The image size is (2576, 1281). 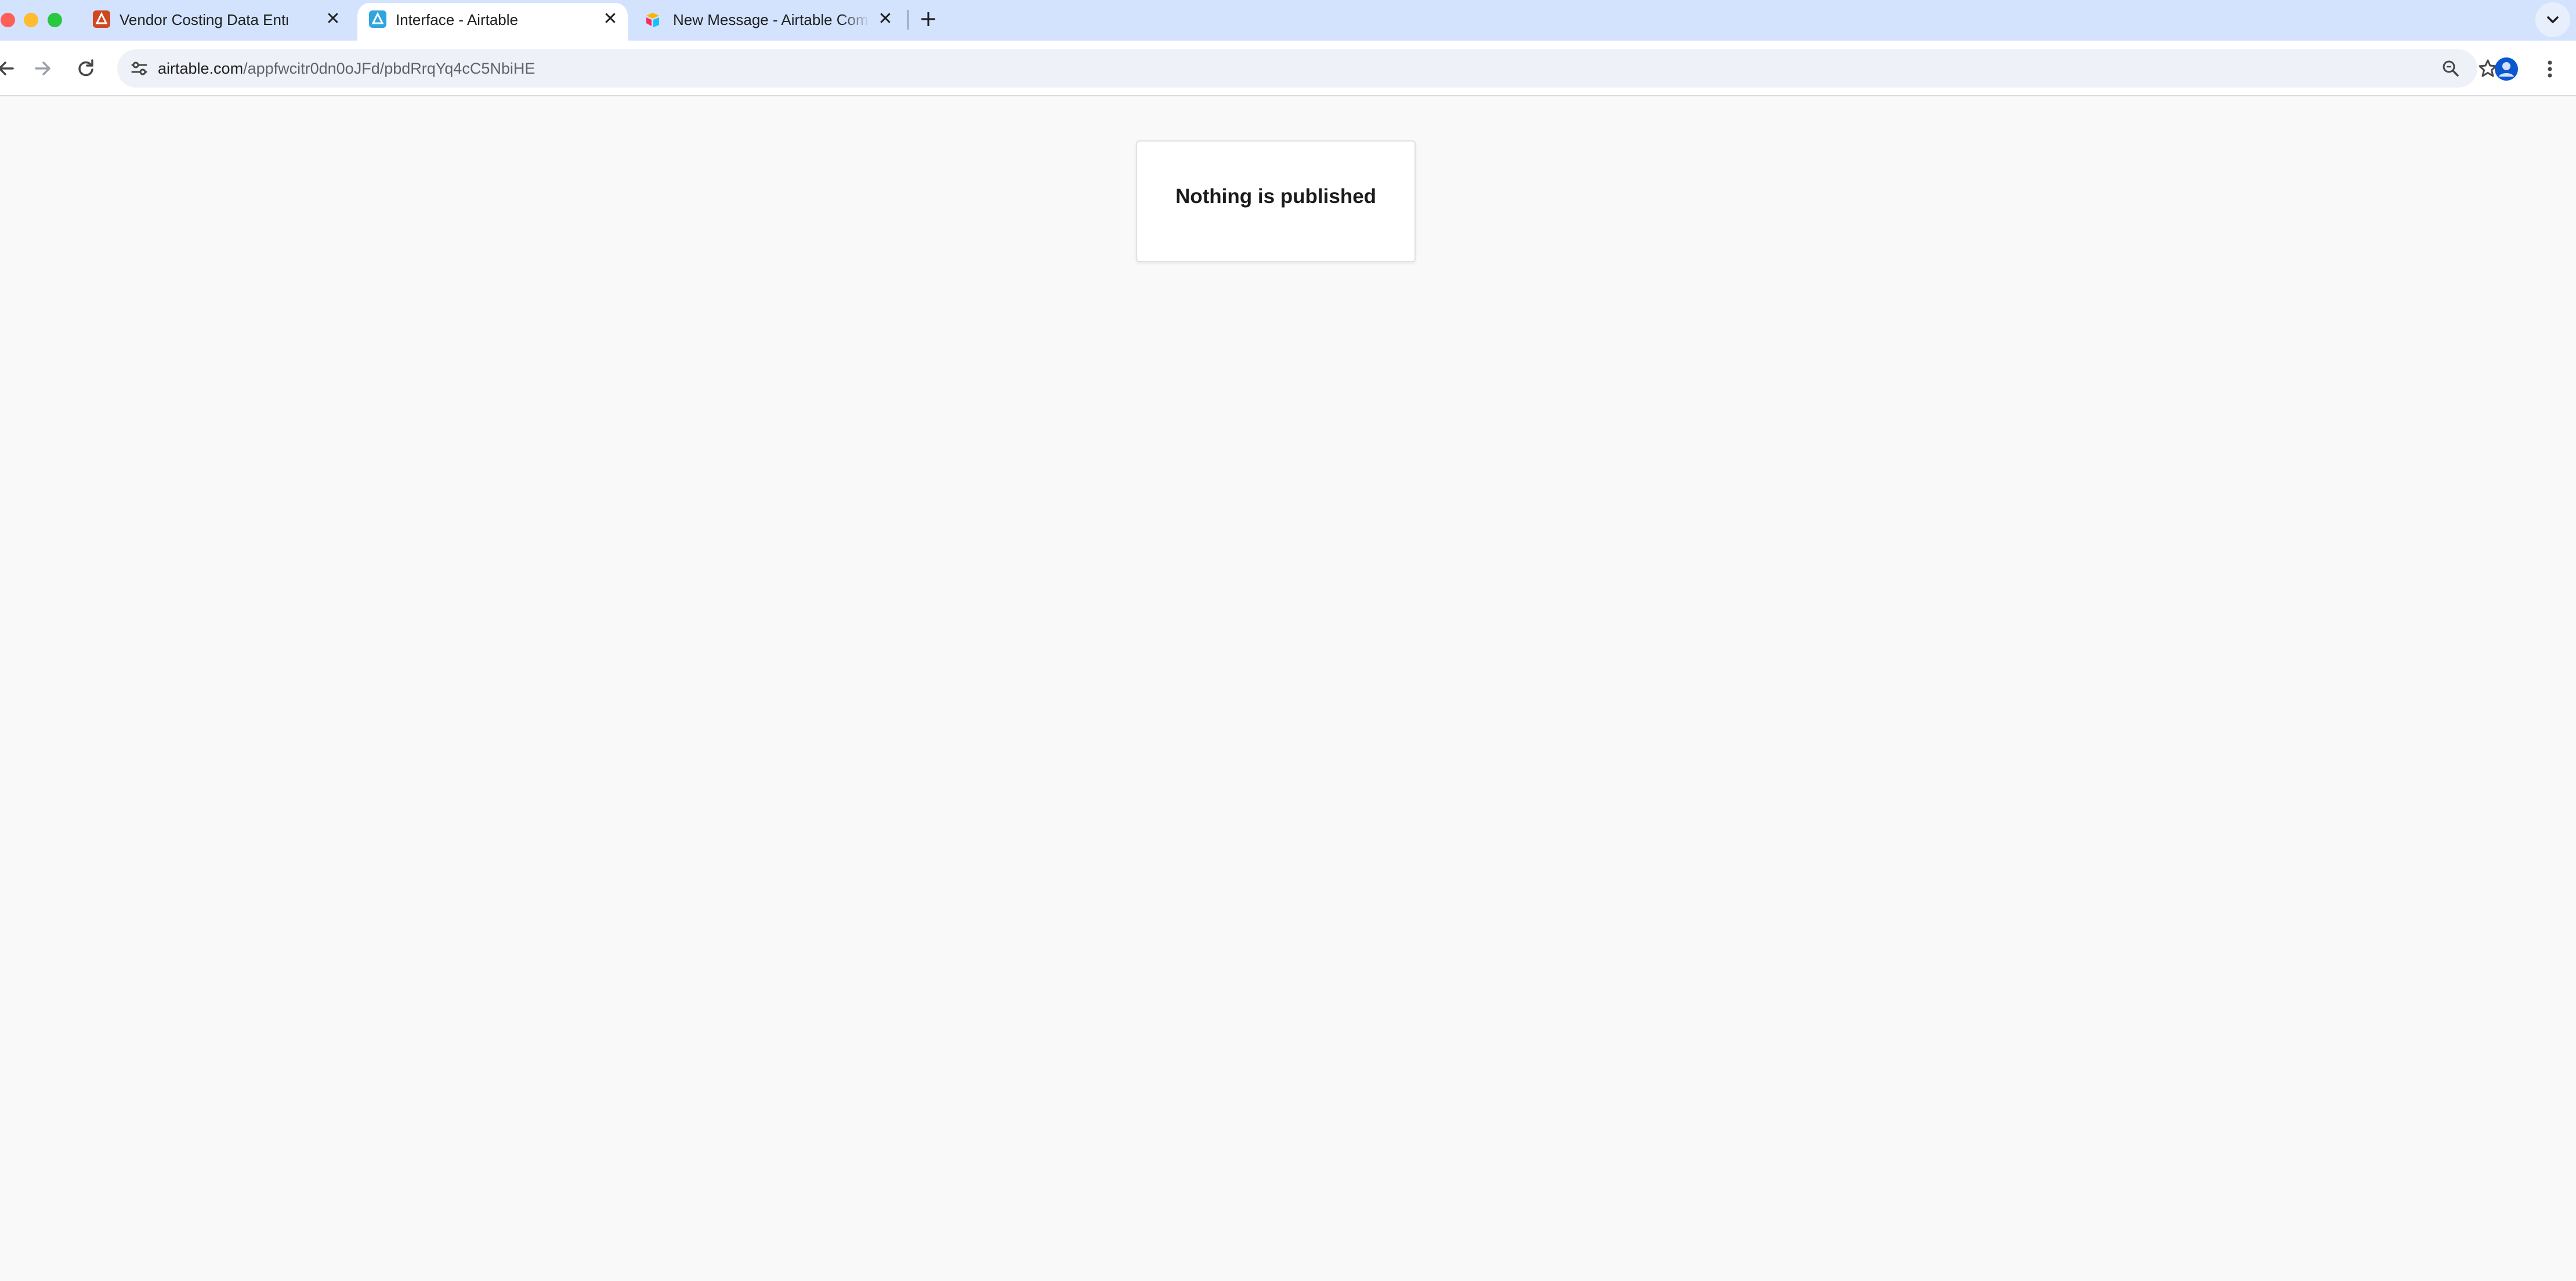 I want to click on zoom-icon, so click(x=2451, y=68).